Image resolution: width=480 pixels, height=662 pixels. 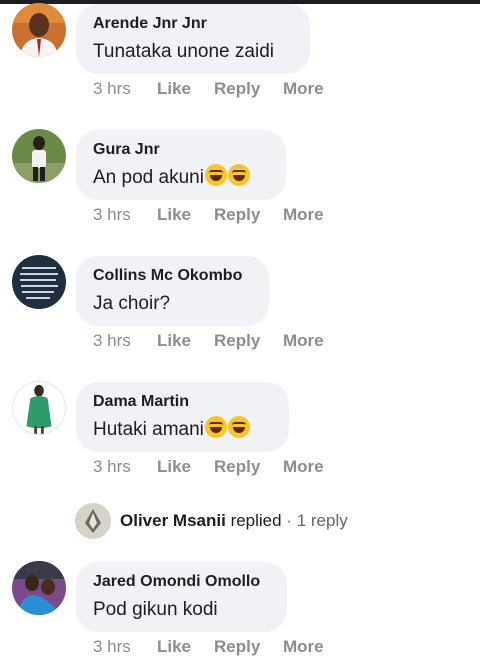 I want to click on comment-bubble: Dama Martin Hutaki amani, so click(x=182, y=417).